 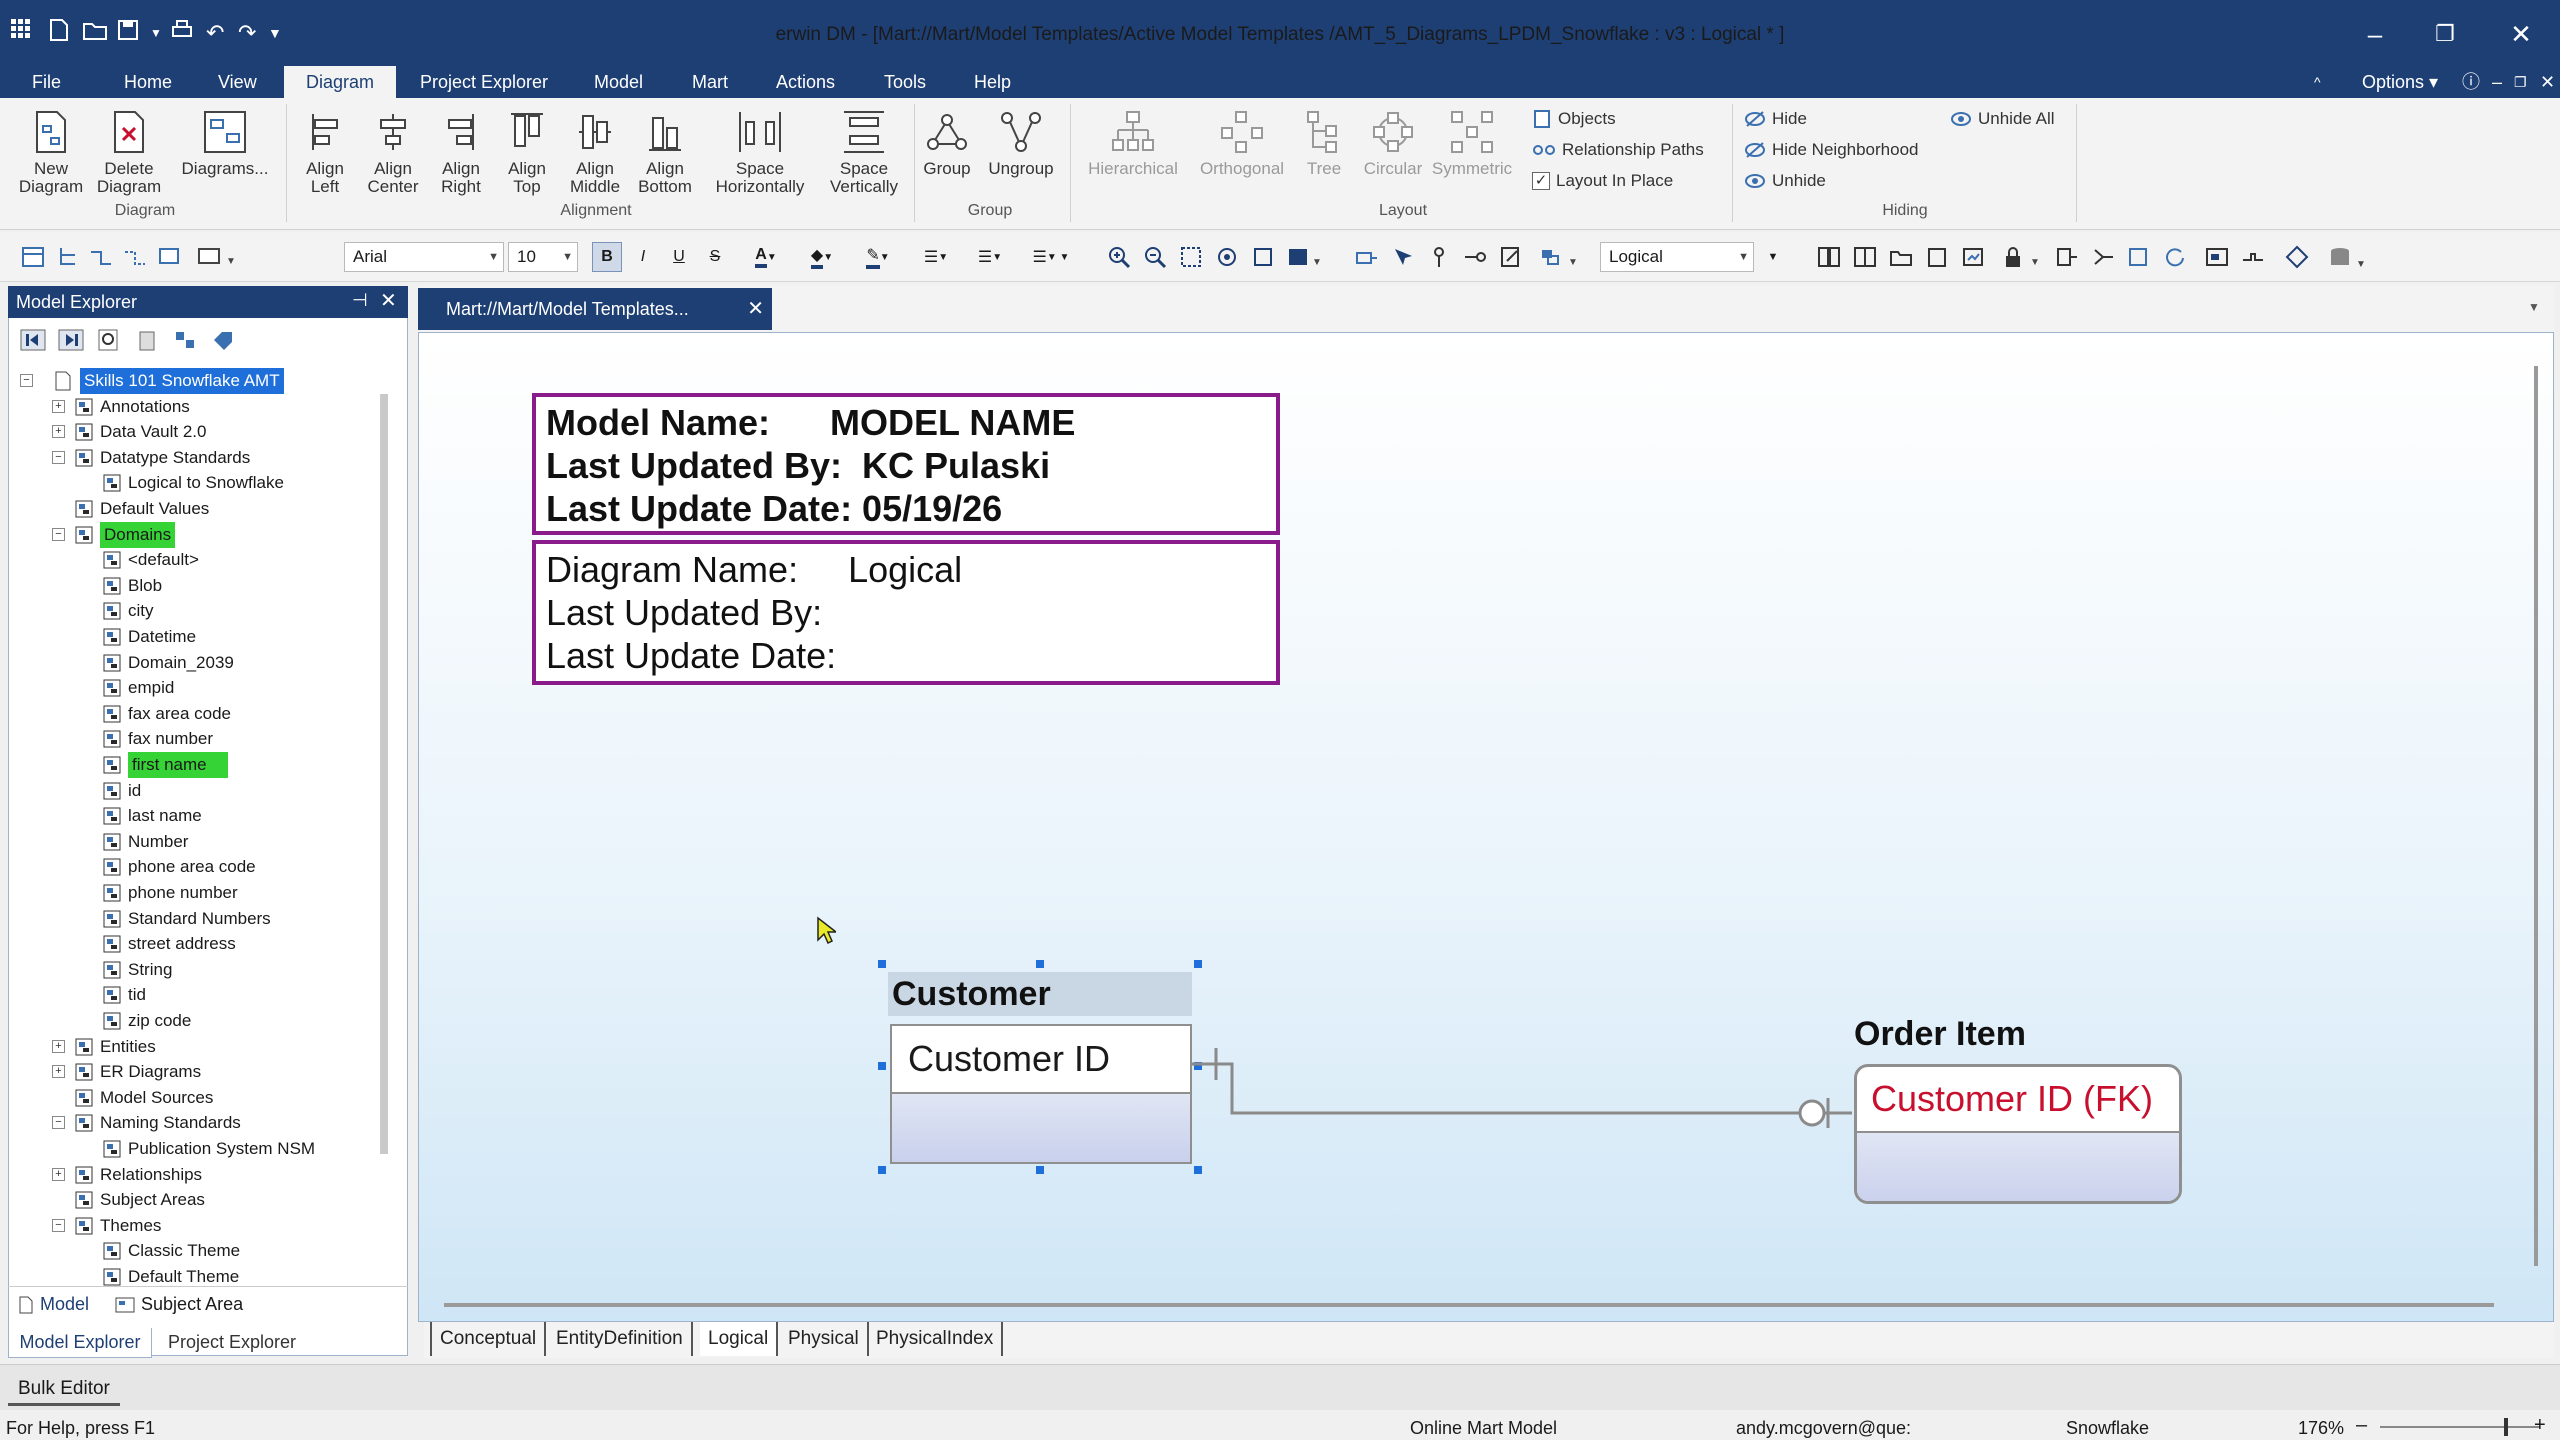 I want to click on tree-node: Blob, so click(x=200, y=586).